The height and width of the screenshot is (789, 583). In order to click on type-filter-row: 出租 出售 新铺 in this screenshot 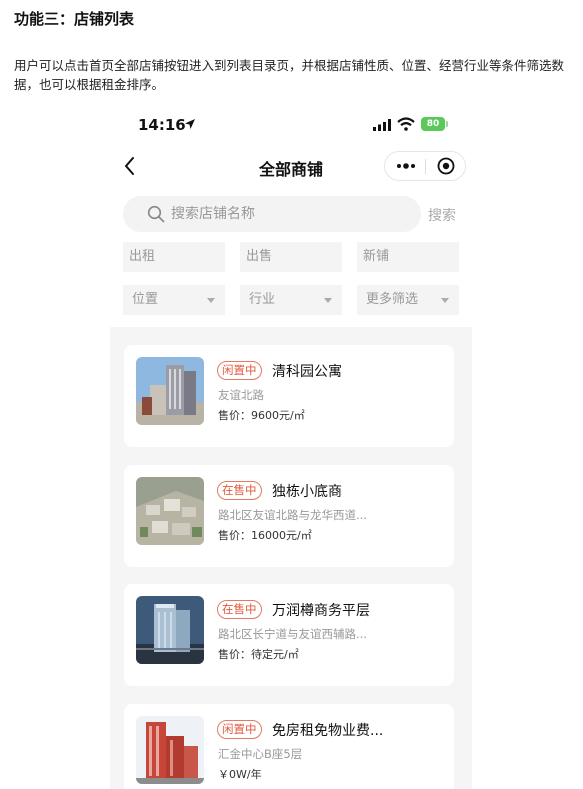, I will do `click(291, 257)`.